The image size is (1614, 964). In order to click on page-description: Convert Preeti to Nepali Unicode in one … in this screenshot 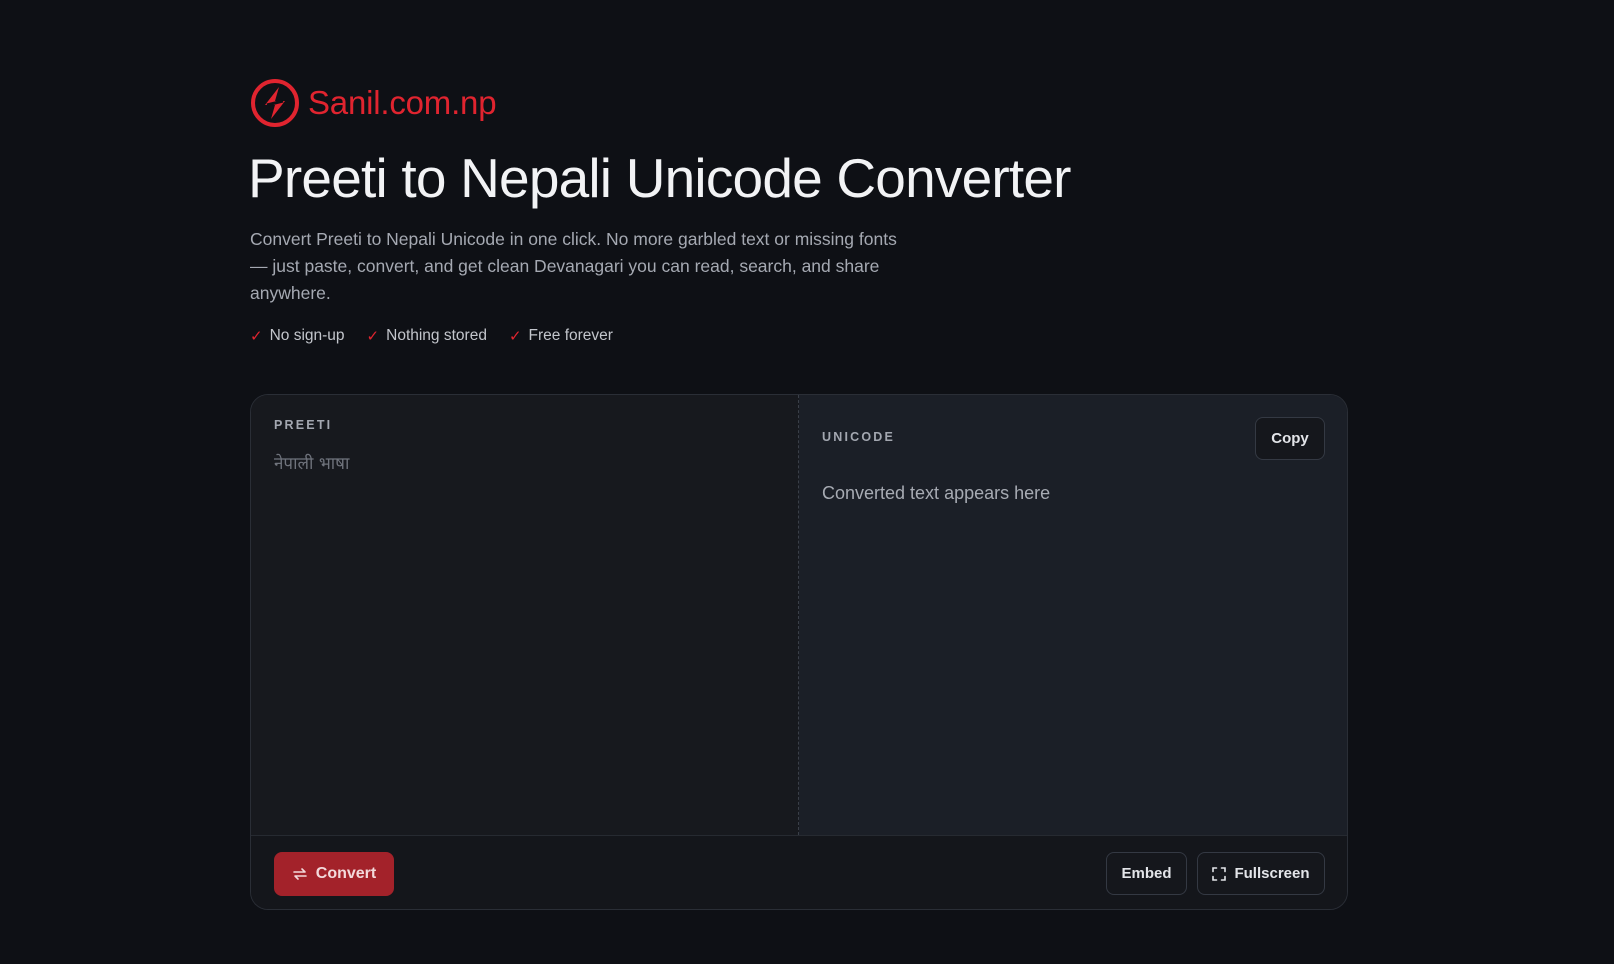, I will do `click(573, 266)`.